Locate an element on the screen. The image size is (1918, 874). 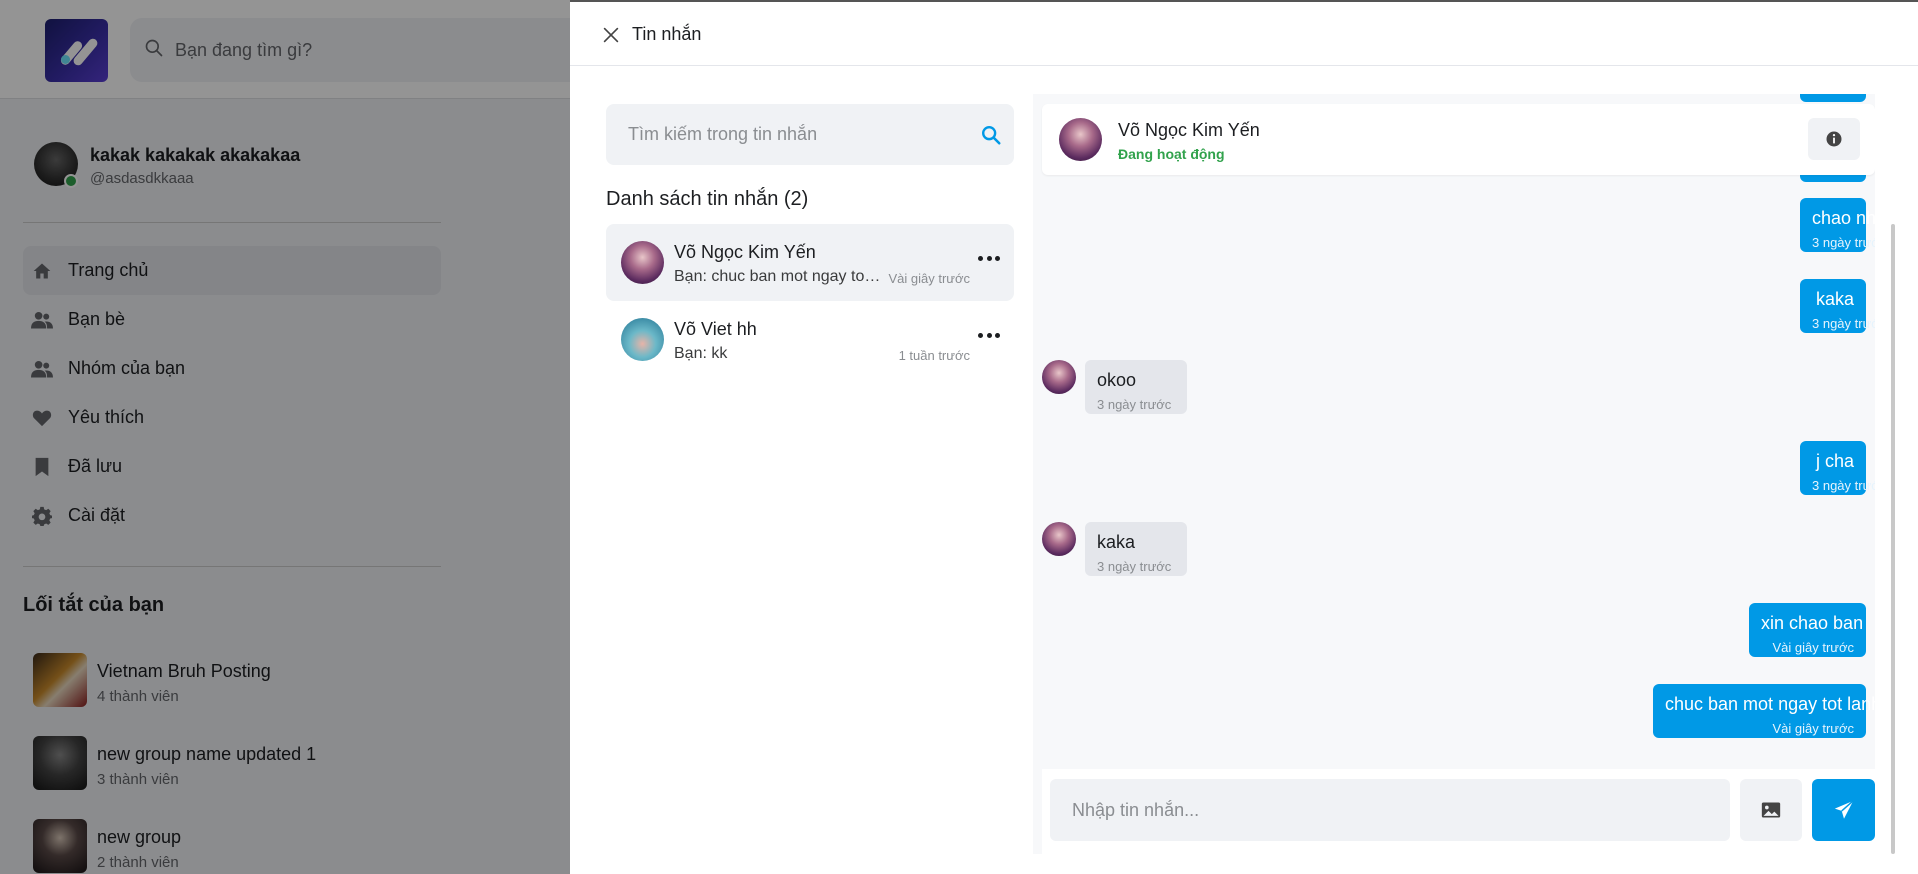
conversation-preview: Bạn: chuc ban mot ngay tot lanh is located at coordinates (779, 276).